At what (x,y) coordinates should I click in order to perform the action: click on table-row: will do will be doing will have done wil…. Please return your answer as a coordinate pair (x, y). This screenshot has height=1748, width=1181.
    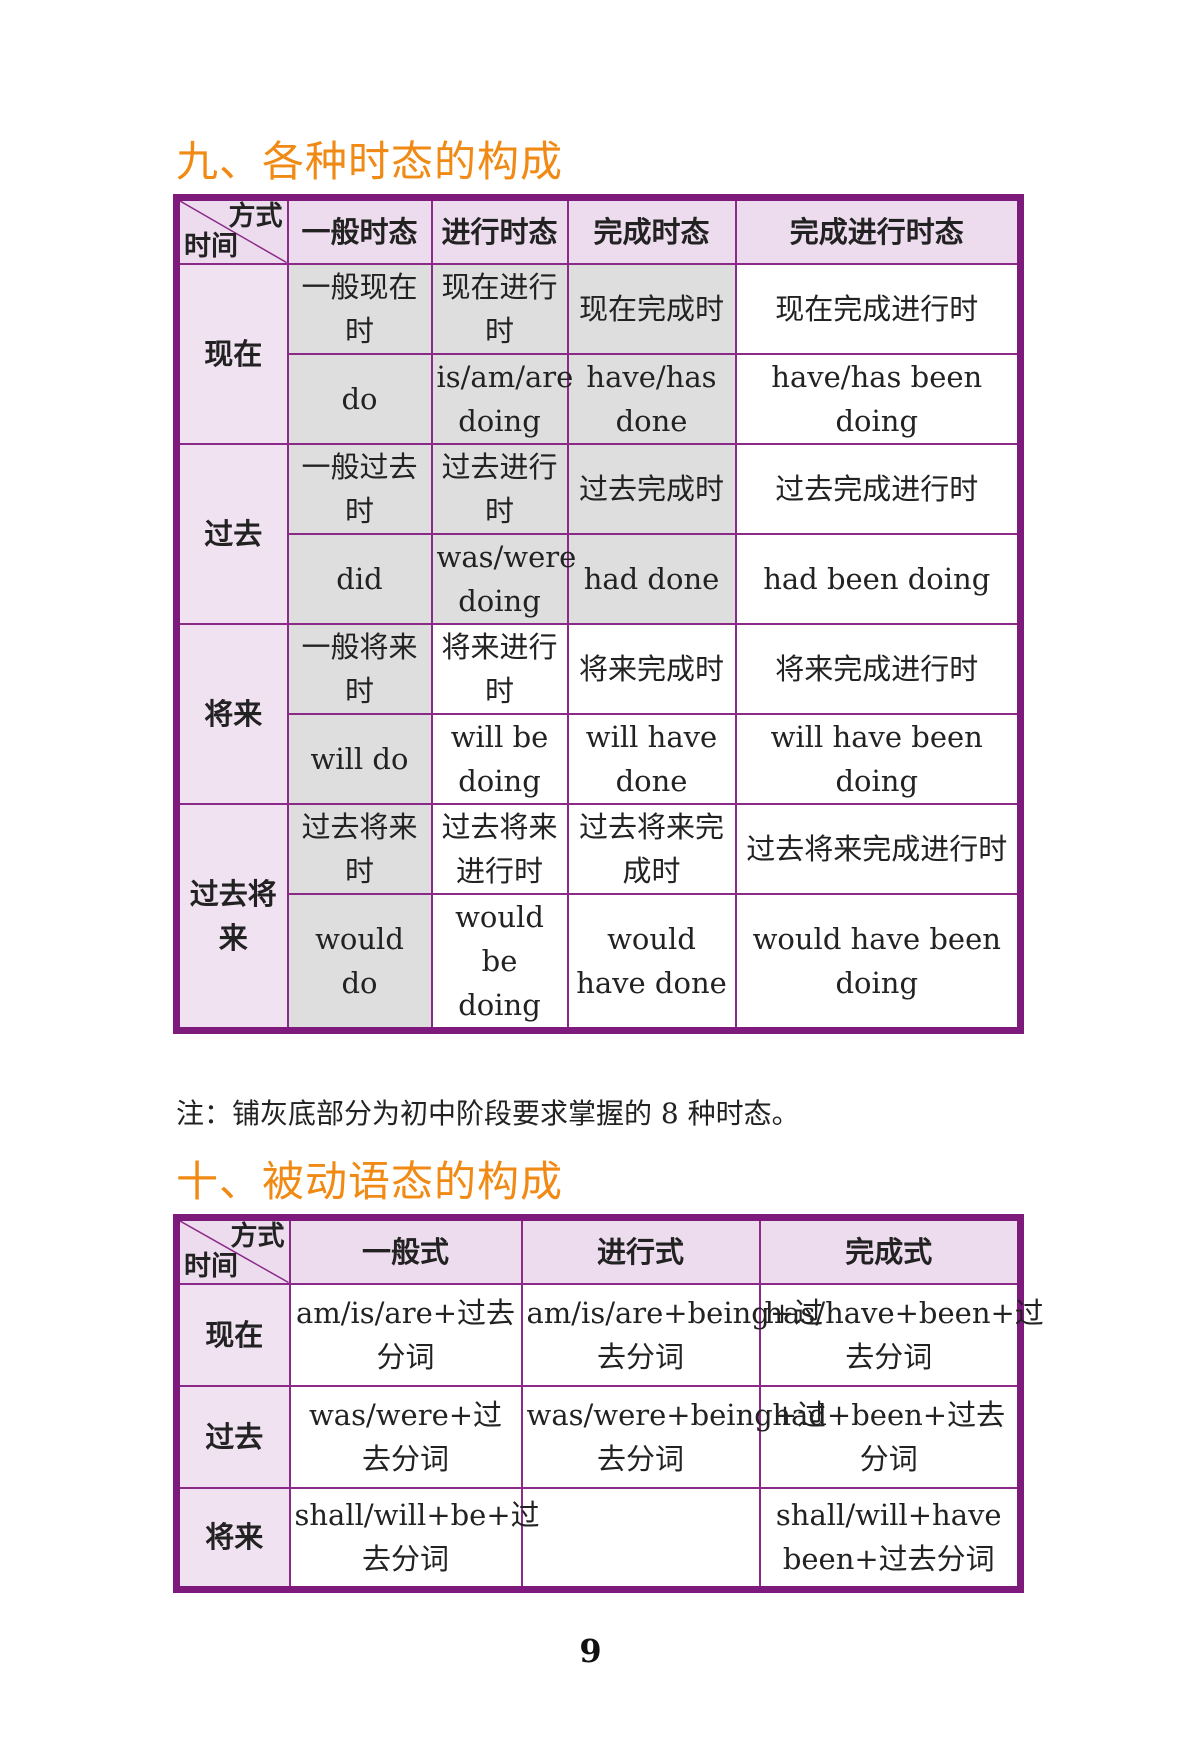
    Looking at the image, I should click on (599, 758).